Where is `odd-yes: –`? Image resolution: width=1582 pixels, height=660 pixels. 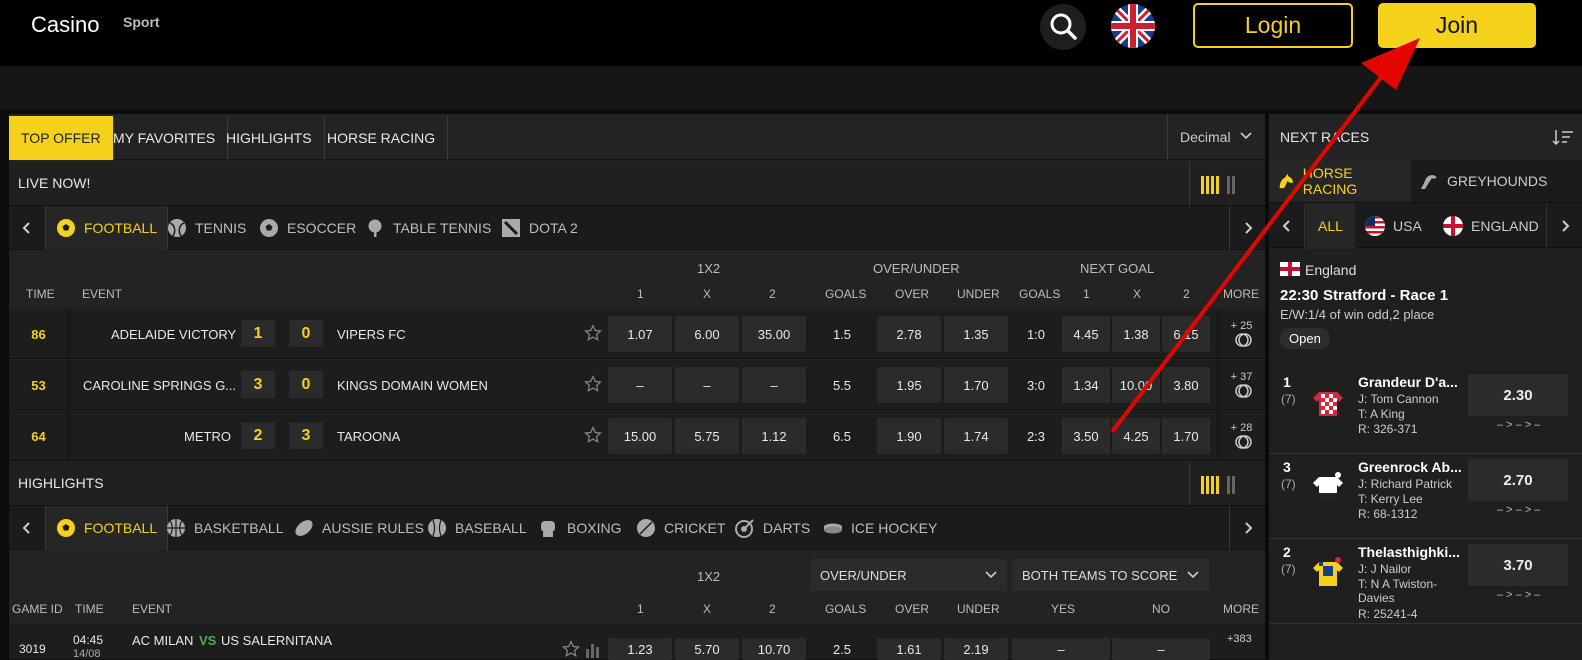
odd-yes: – is located at coordinates (1061, 649).